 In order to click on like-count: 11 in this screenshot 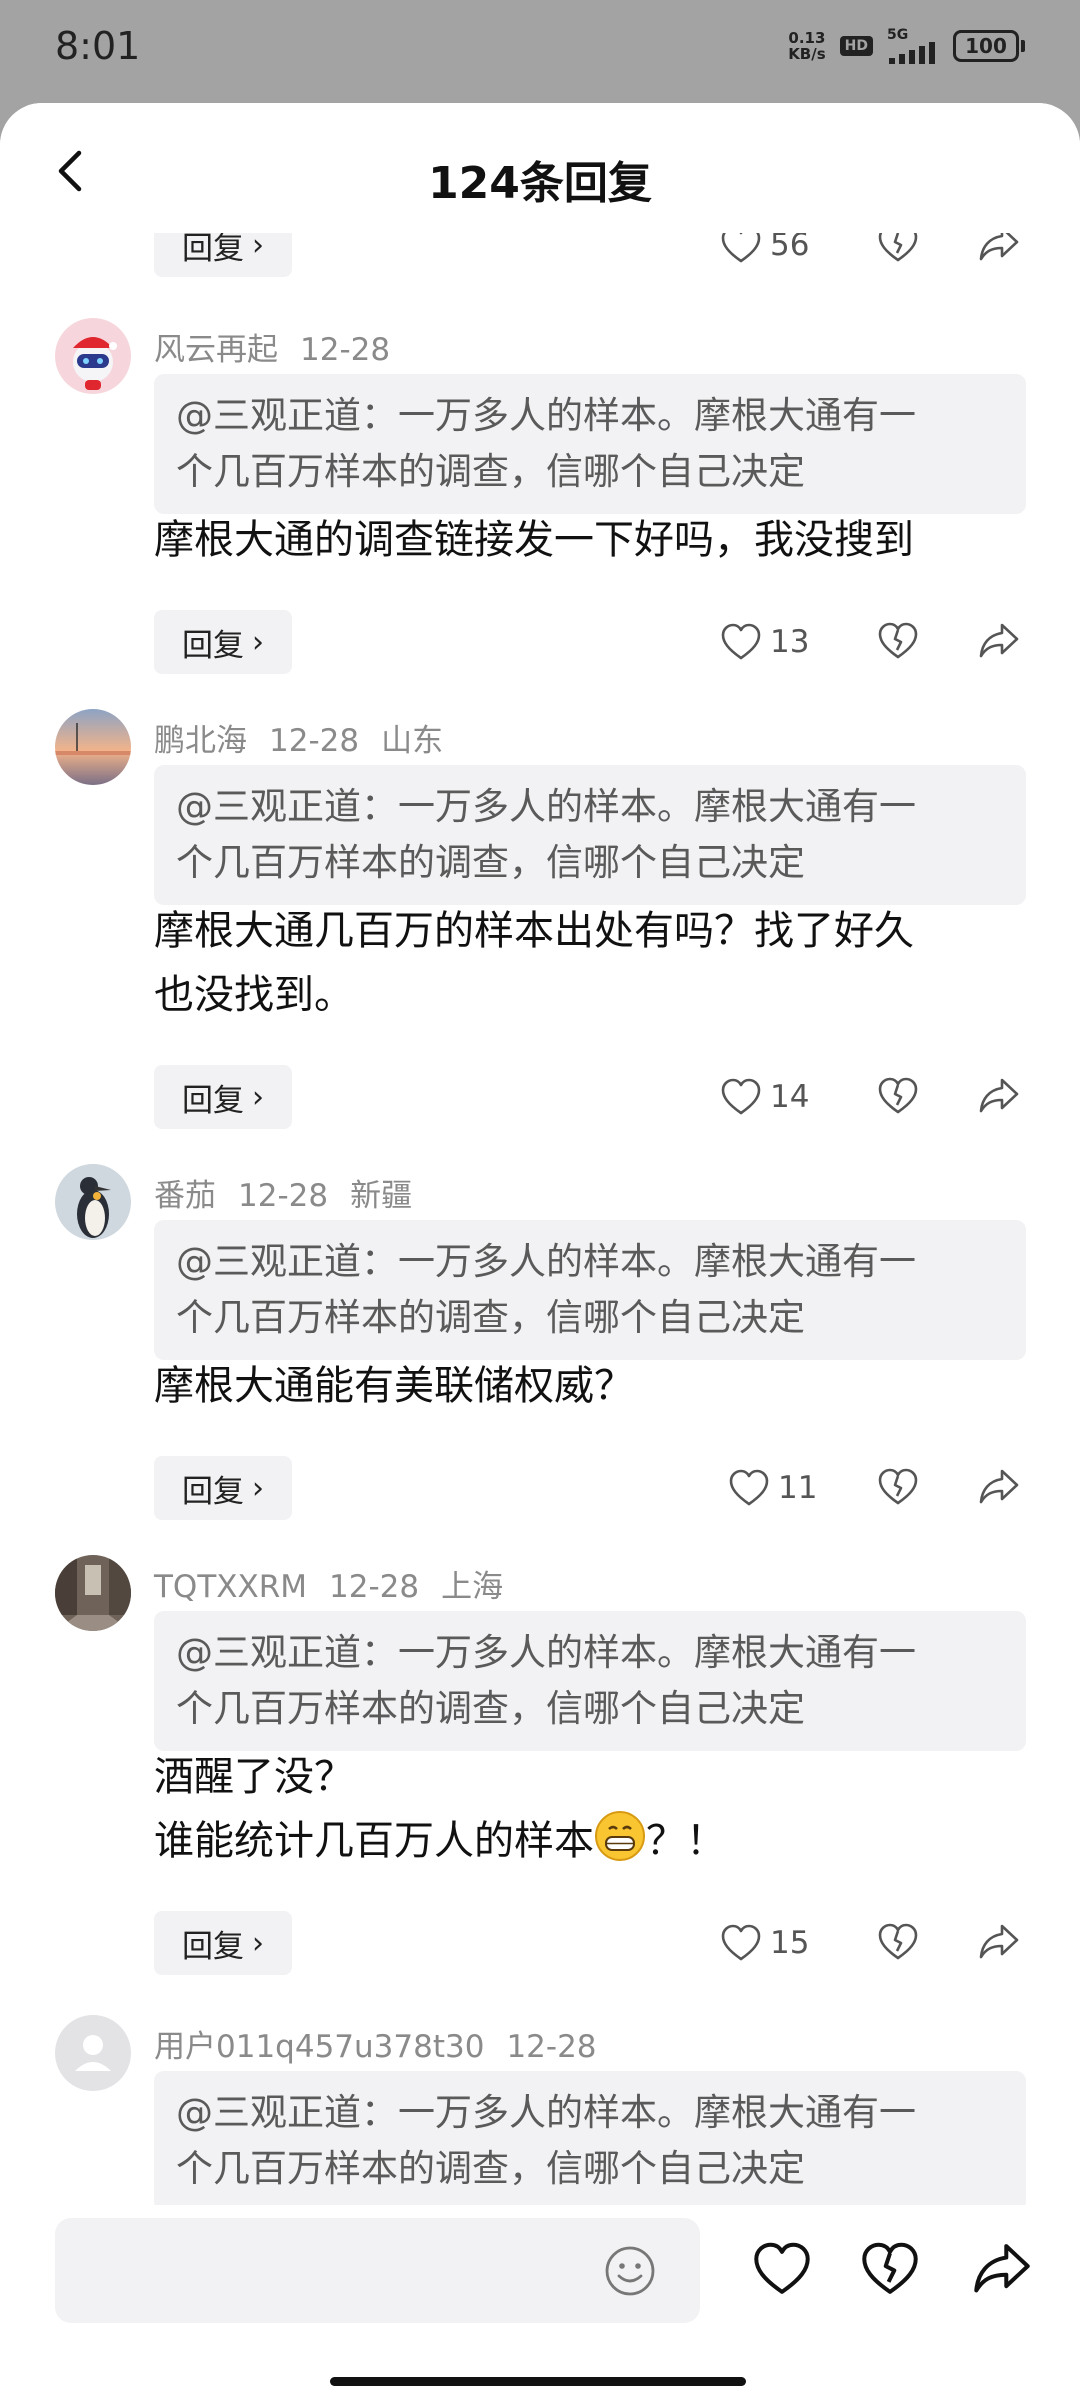, I will do `click(798, 1488)`.